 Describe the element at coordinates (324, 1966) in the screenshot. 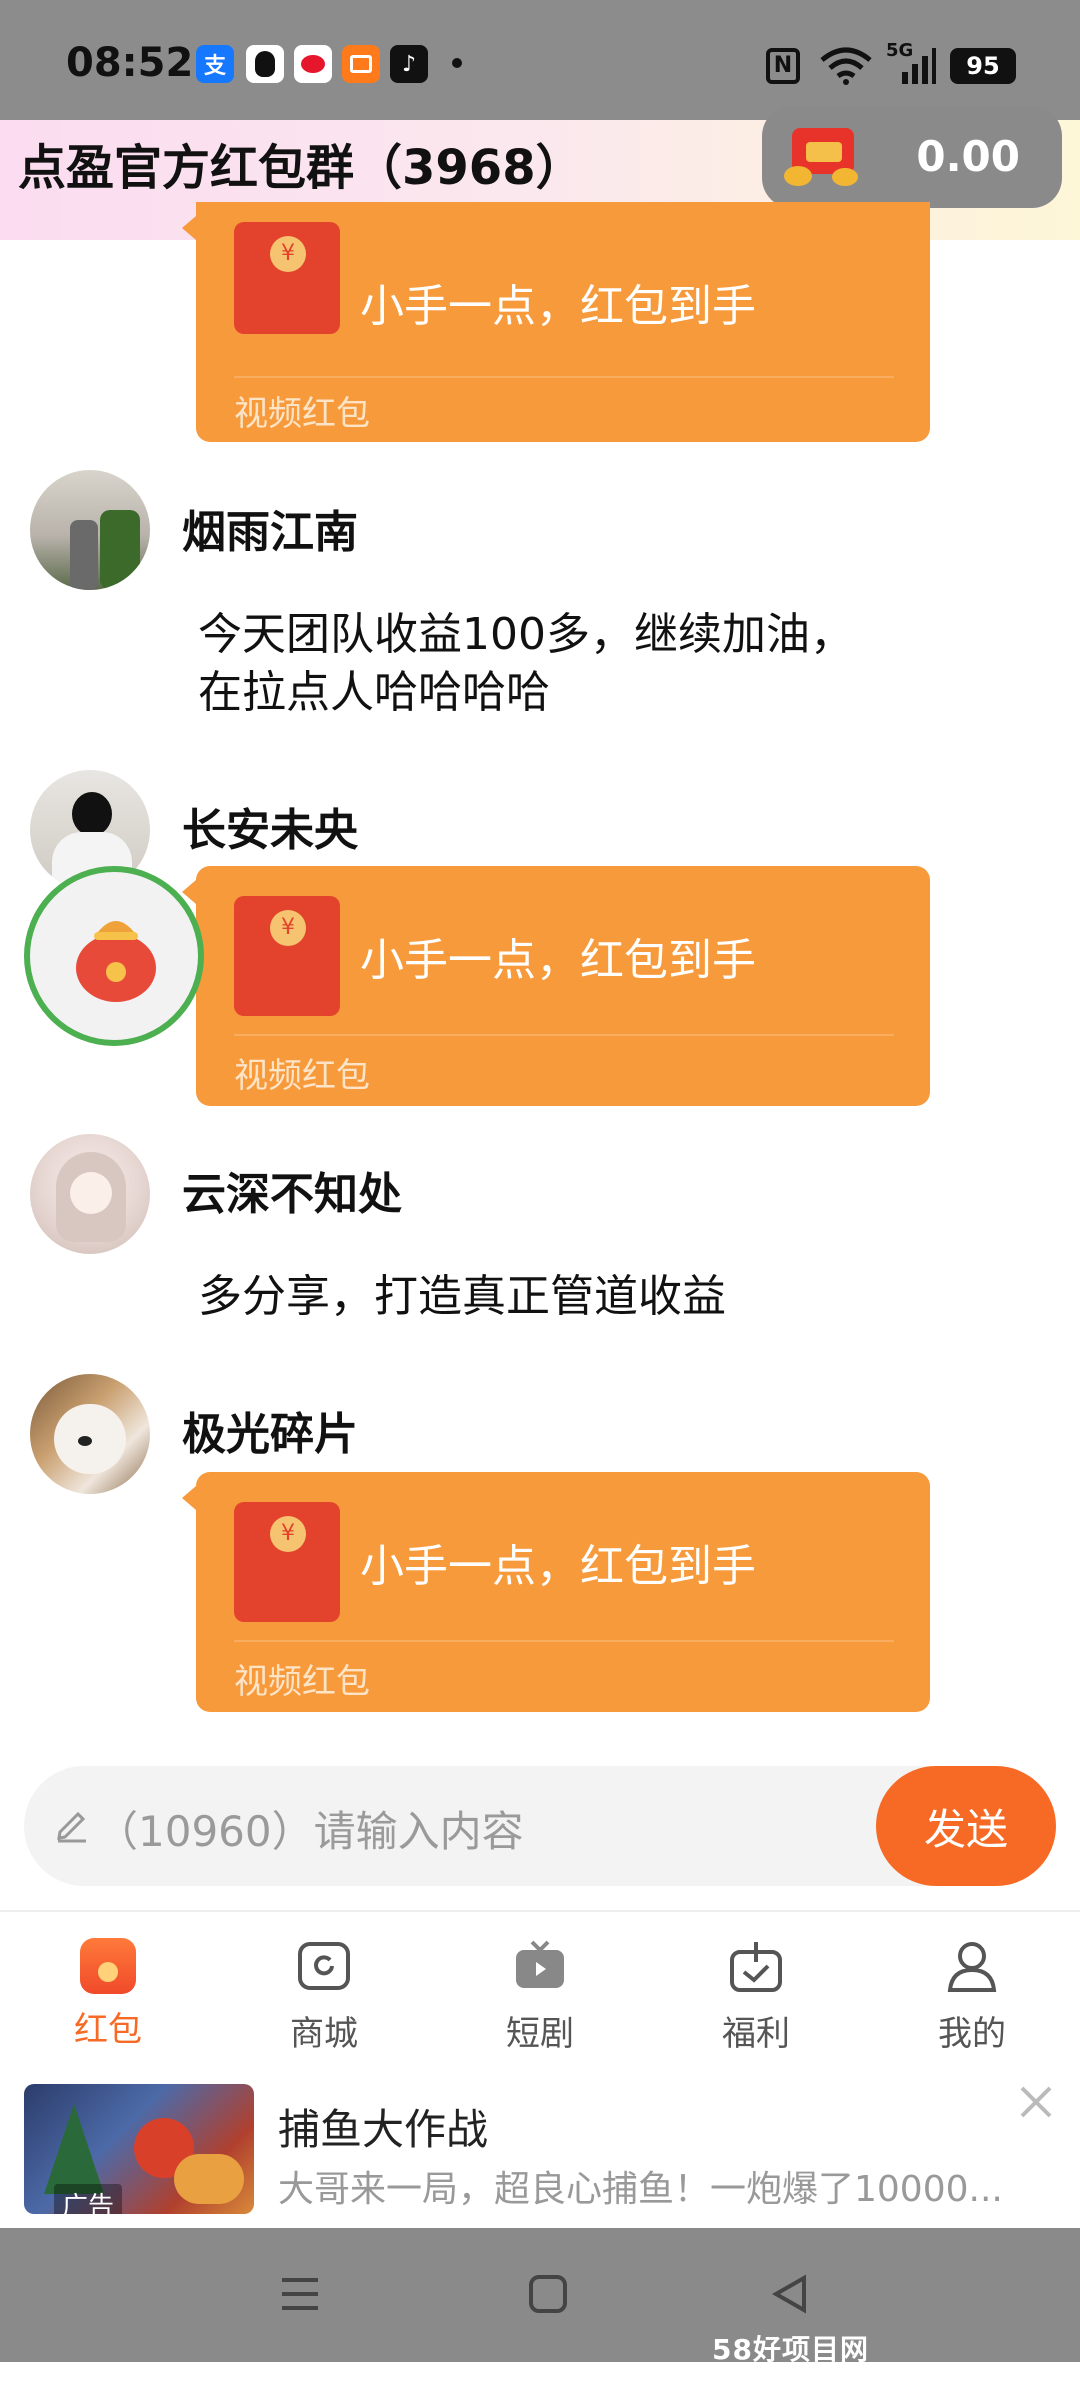

I see `mall-icon` at that location.